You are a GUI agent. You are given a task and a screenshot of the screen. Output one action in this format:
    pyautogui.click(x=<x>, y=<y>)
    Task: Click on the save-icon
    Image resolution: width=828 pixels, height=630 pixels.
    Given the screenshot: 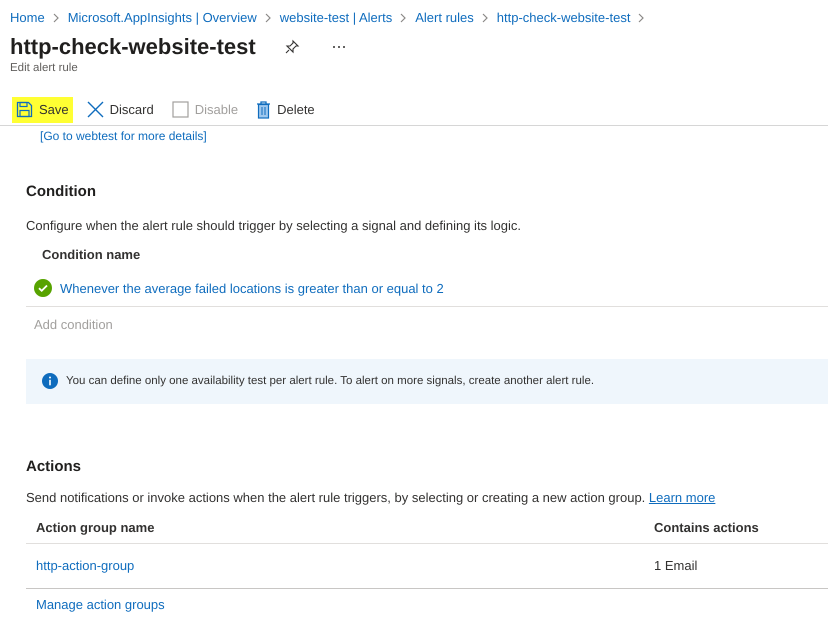 What is the action you would take?
    pyautogui.click(x=24, y=109)
    